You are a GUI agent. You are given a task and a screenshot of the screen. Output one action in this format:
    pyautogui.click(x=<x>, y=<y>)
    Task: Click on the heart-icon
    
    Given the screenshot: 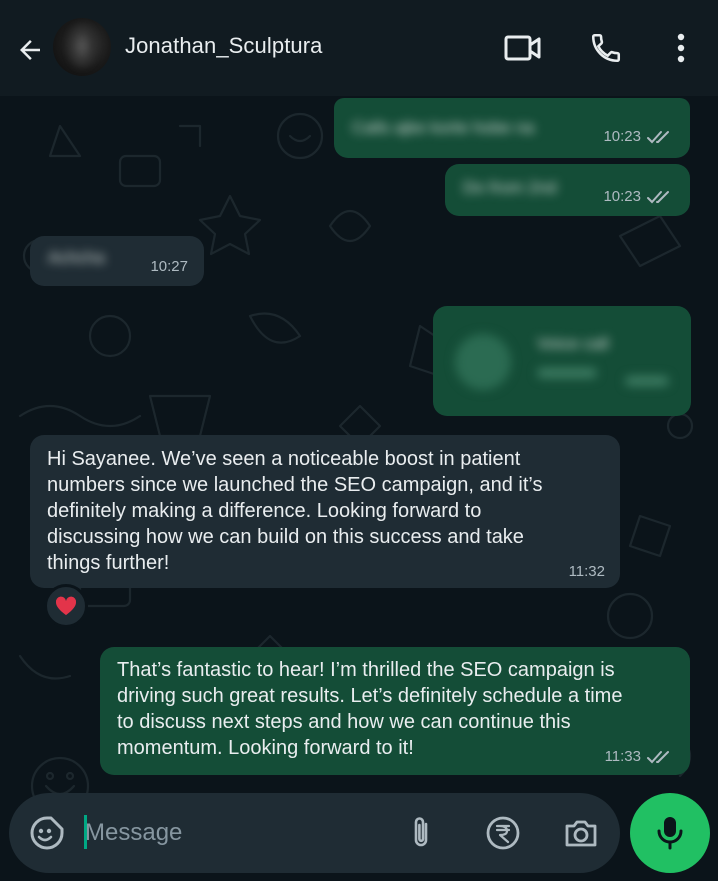 What is the action you would take?
    pyautogui.click(x=66, y=606)
    